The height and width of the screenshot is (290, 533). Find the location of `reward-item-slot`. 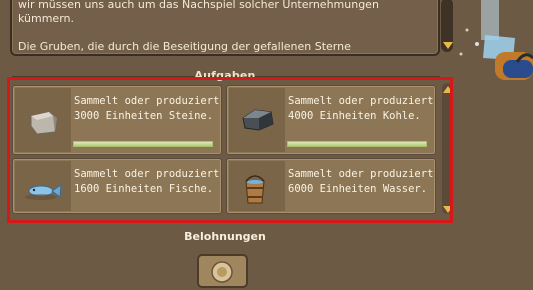

reward-item-slot is located at coordinates (222, 271).